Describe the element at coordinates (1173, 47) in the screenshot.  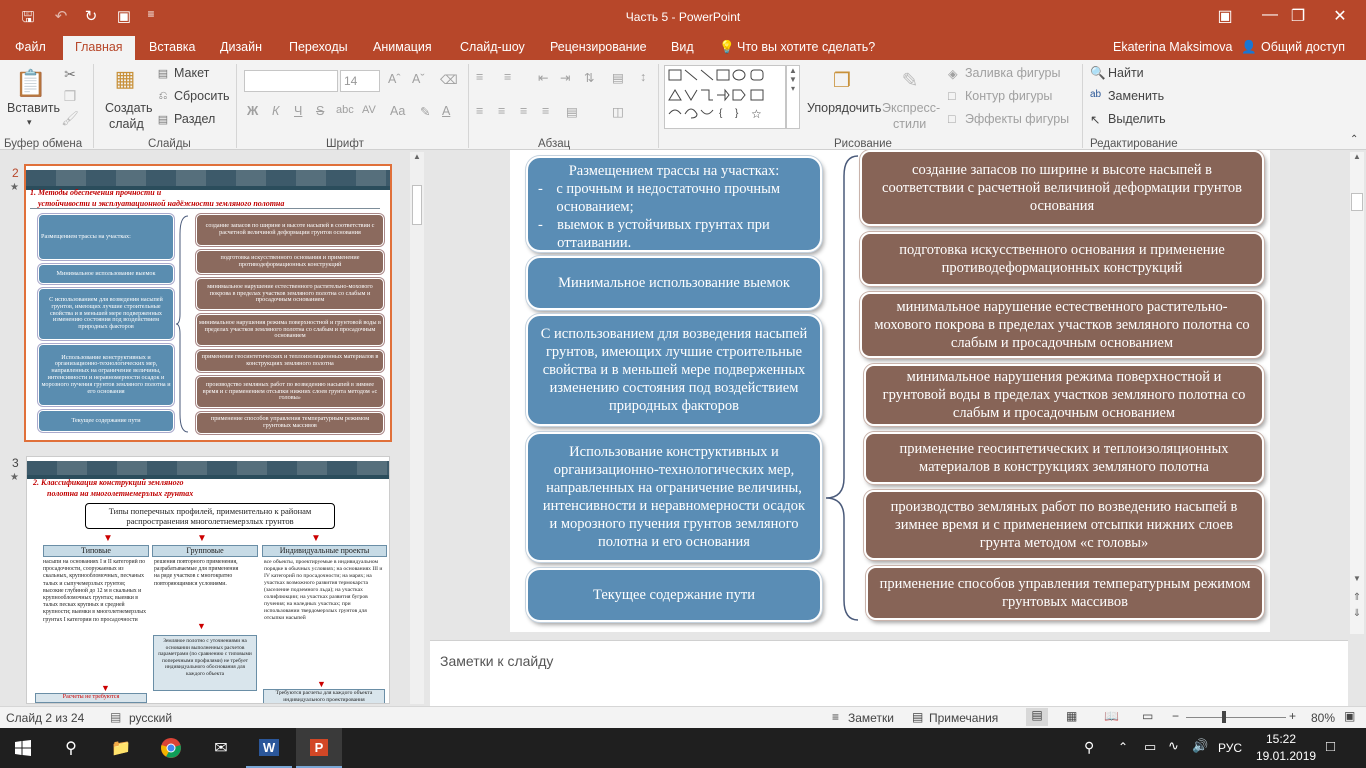
I see `user-name: Ekaterina Maksimova` at that location.